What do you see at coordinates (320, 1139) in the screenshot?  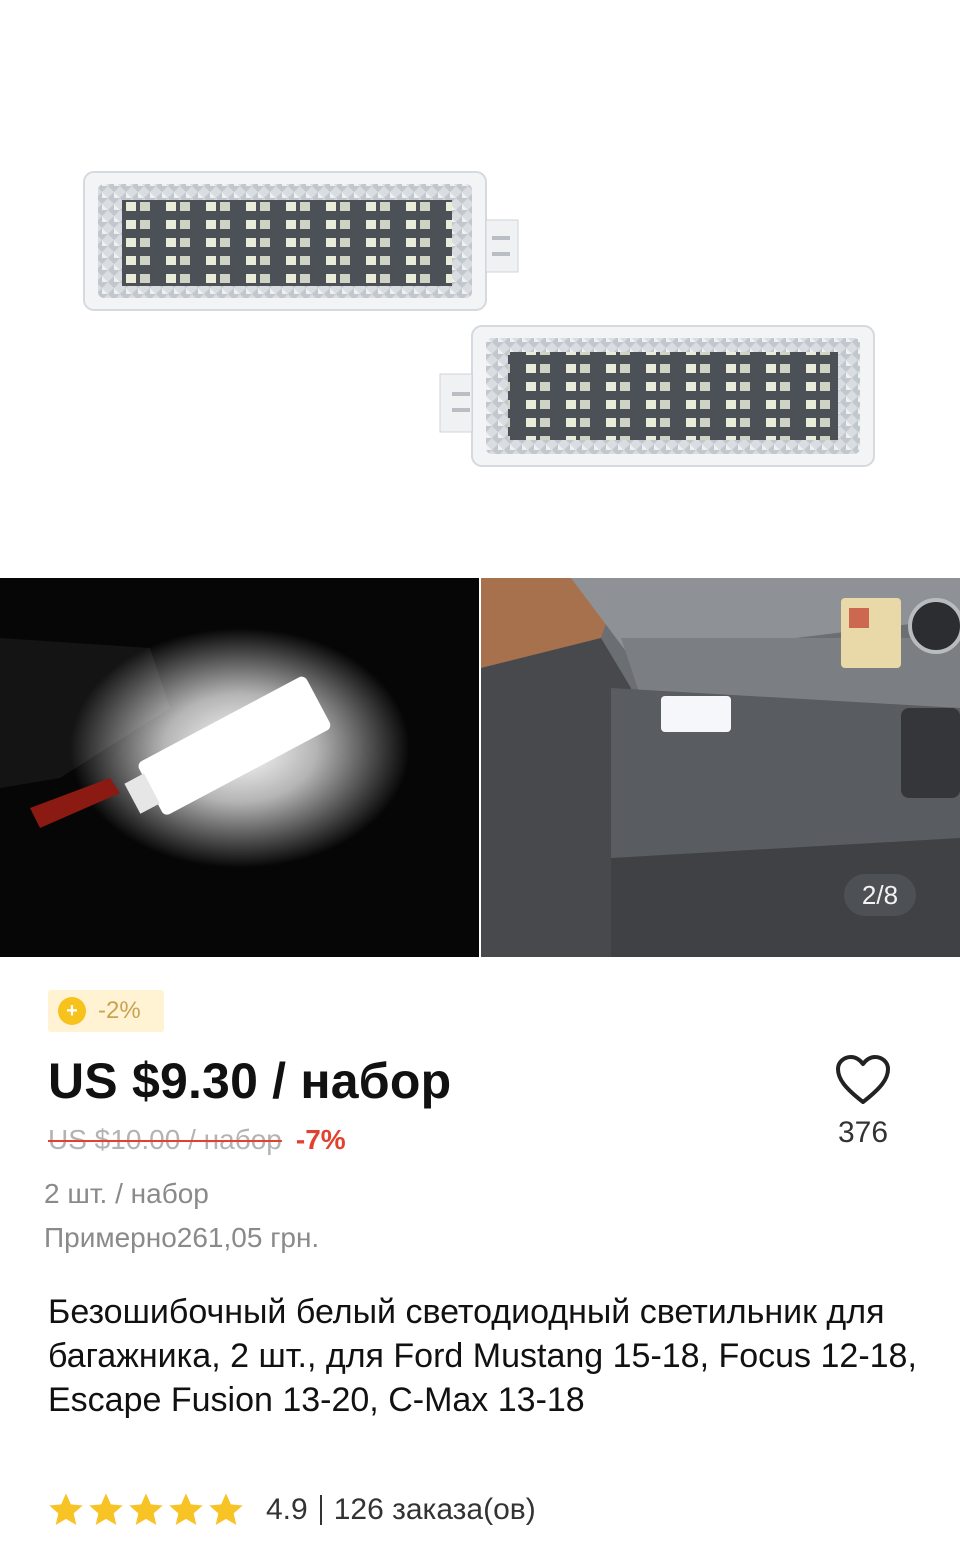 I see `discount-percent: -7%` at bounding box center [320, 1139].